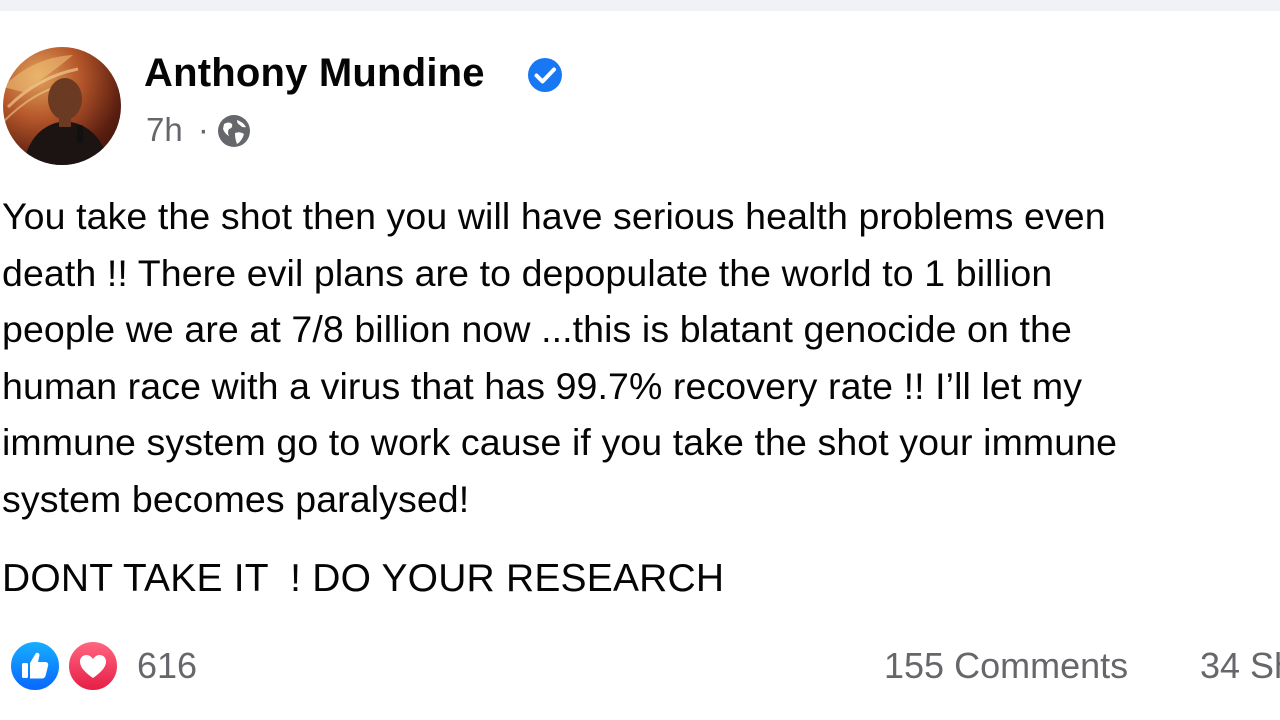  What do you see at coordinates (545, 75) in the screenshot?
I see `verified-badge-icon` at bounding box center [545, 75].